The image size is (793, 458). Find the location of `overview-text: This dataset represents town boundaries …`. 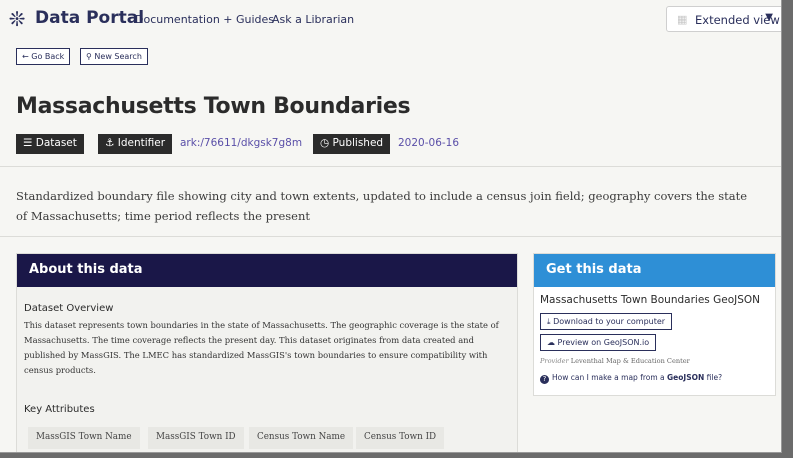

overview-text: This dataset represents town boundaries … is located at coordinates (261, 347).